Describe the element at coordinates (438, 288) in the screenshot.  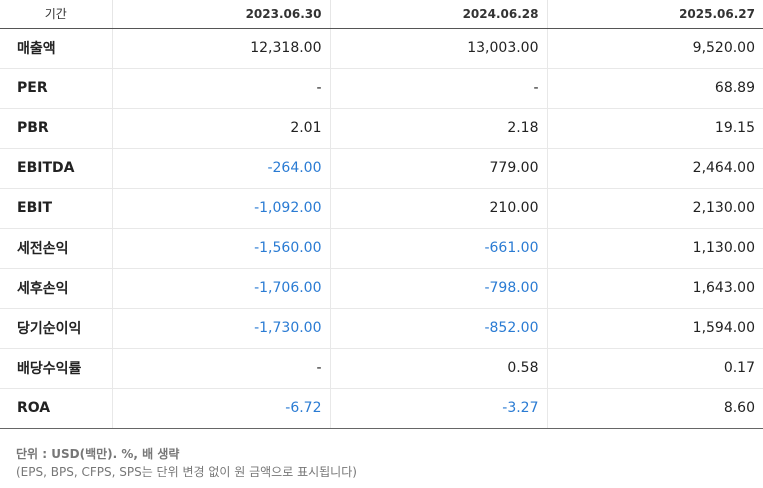
I see `row-value: -798.00` at that location.